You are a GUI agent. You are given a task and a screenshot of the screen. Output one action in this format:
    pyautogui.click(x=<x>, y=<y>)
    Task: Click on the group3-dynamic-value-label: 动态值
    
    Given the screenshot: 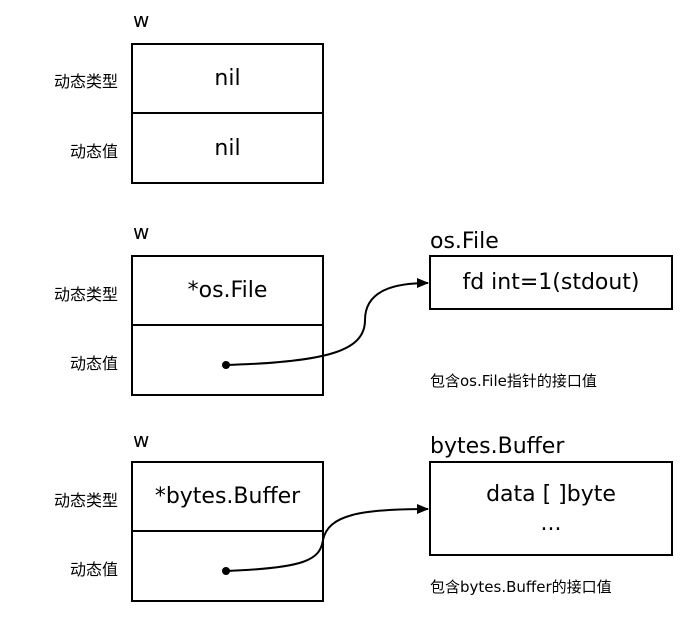 What is the action you would take?
    pyautogui.click(x=93, y=569)
    